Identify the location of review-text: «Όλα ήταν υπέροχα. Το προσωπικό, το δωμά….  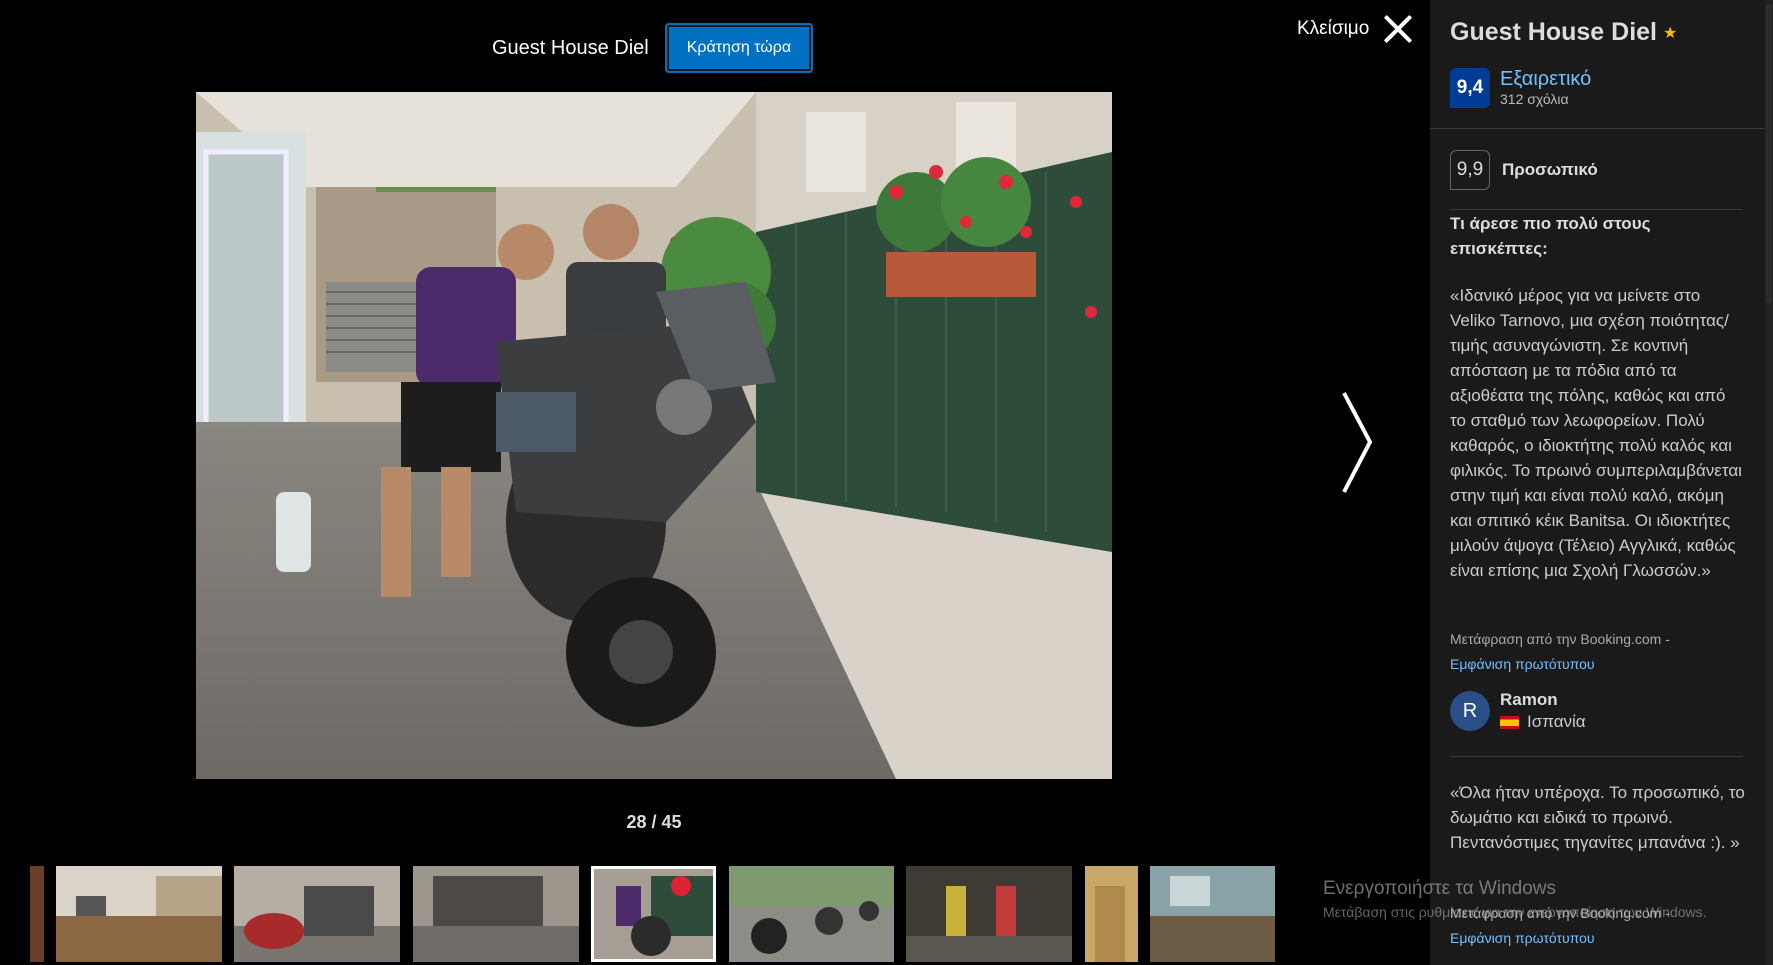
(1597, 817).